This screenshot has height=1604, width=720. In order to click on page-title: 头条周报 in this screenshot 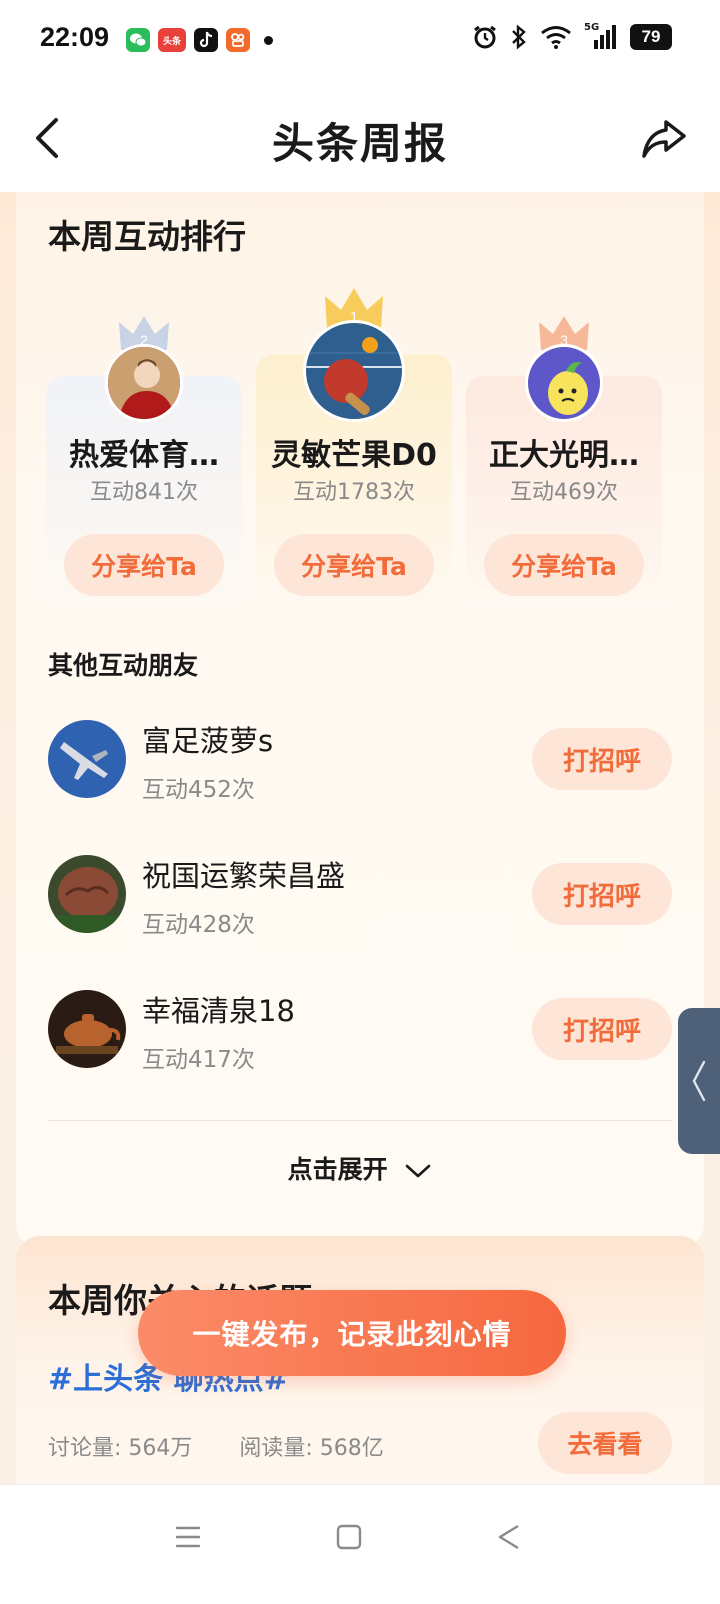, I will do `click(359, 143)`.